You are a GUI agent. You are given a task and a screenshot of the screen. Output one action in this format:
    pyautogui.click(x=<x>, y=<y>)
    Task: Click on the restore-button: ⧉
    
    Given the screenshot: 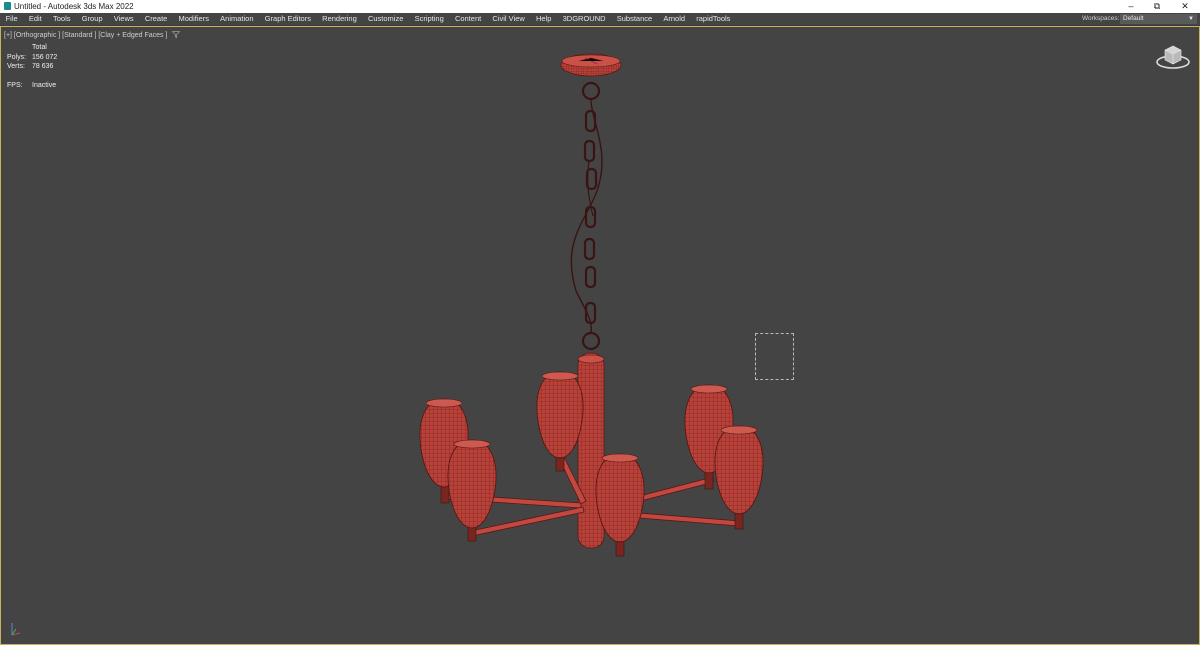 What is the action you would take?
    pyautogui.click(x=1157, y=6)
    